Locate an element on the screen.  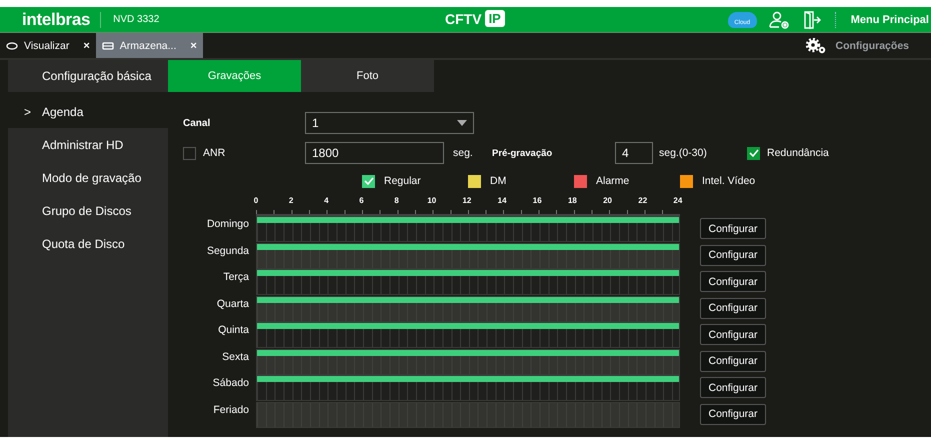
hour-label: 16 is located at coordinates (537, 201).